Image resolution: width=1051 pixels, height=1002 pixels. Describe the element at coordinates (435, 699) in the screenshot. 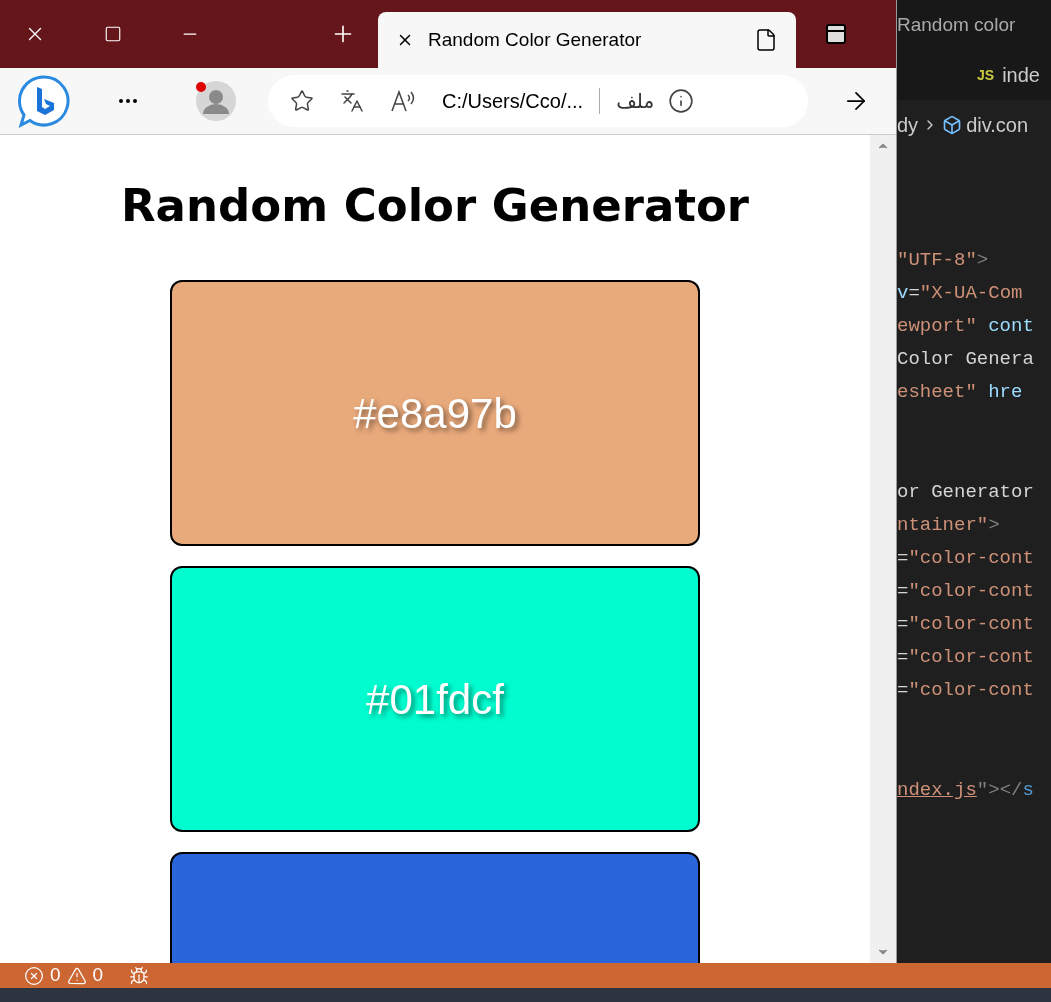

I see `color-hex-text: #01fdcf` at that location.